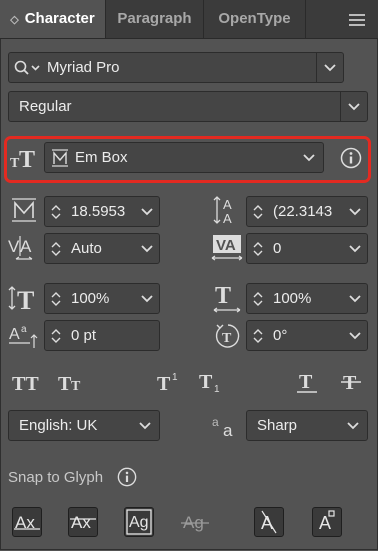 Image resolution: width=378 pixels, height=551 pixels. What do you see at coordinates (98, 211) in the screenshot?
I see `font-size-value: 18.5953` at bounding box center [98, 211].